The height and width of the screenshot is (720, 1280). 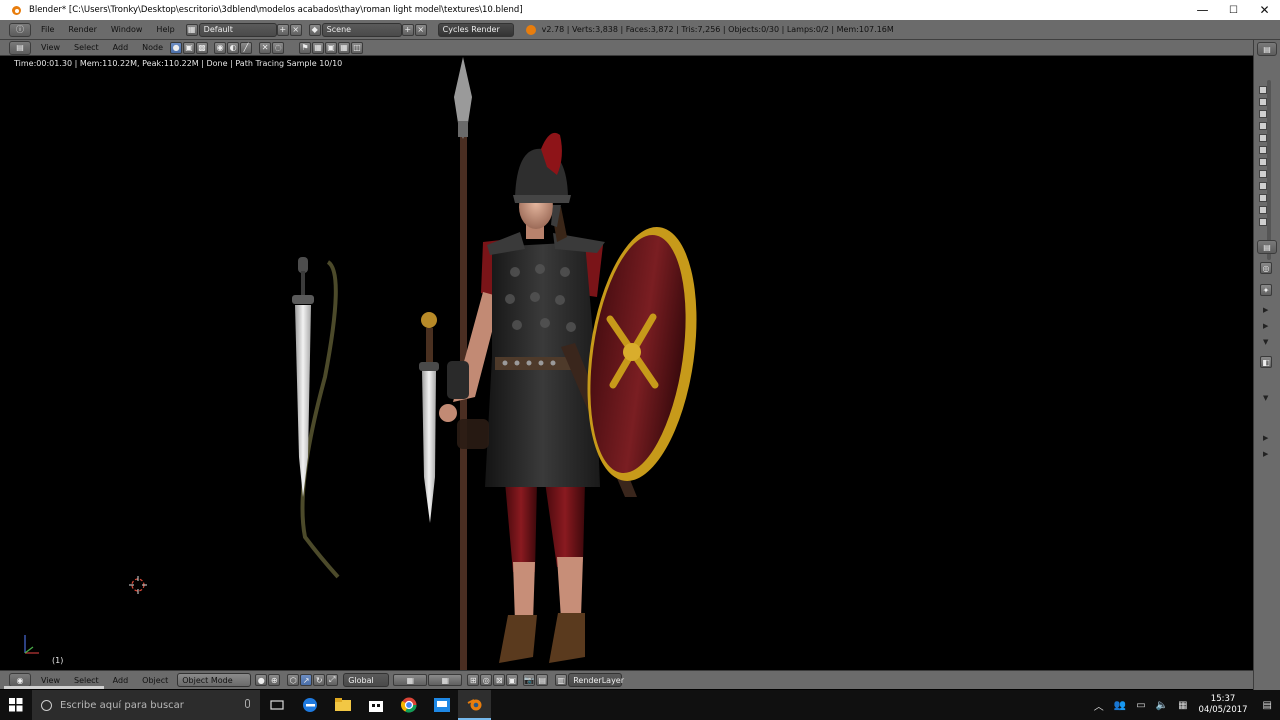 I want to click on taskbar-clock: 15:37 04/05/2017, so click(x=1223, y=705).